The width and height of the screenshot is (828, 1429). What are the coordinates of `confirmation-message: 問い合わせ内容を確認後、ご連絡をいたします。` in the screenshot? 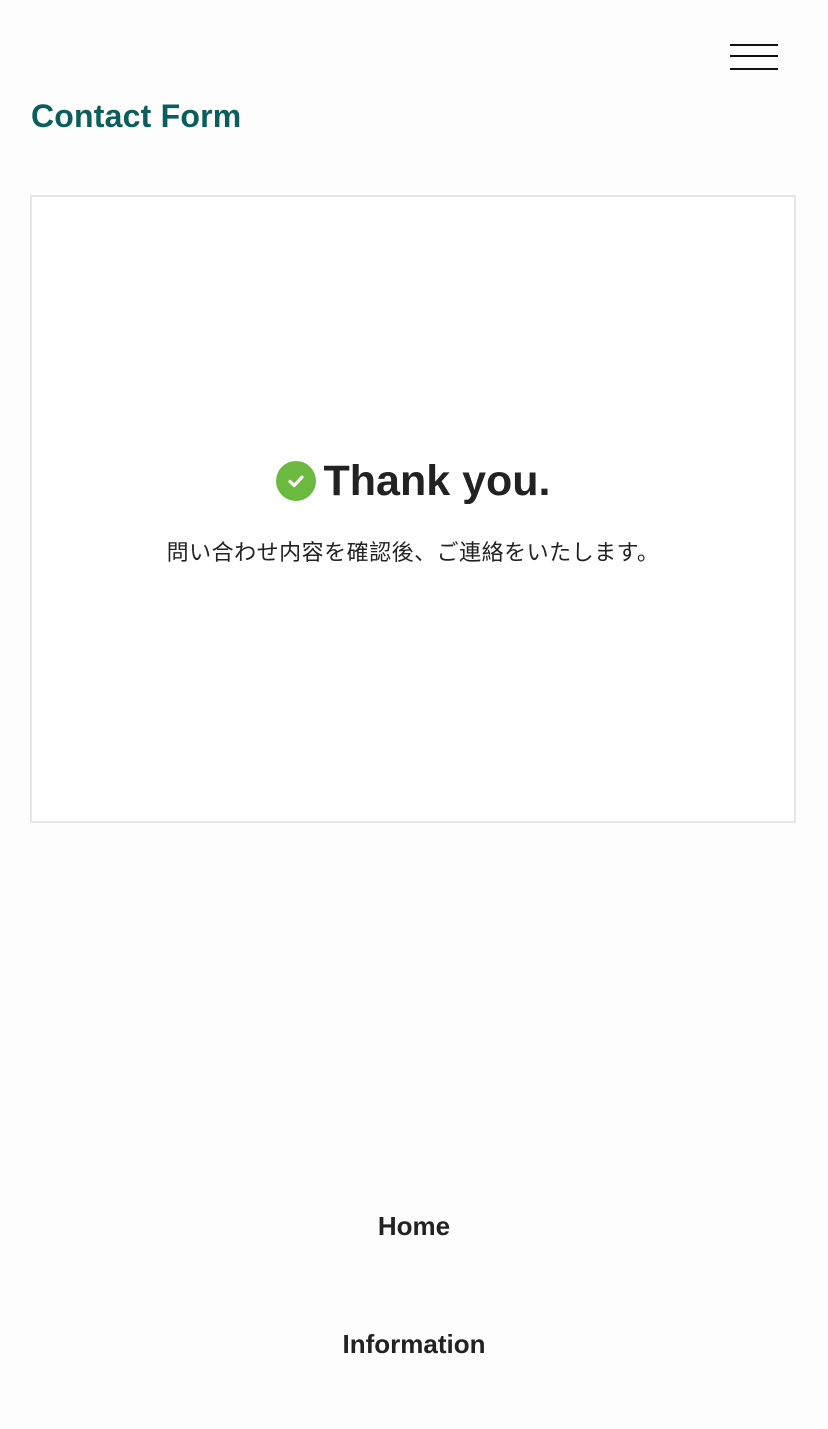 It's located at (413, 553).